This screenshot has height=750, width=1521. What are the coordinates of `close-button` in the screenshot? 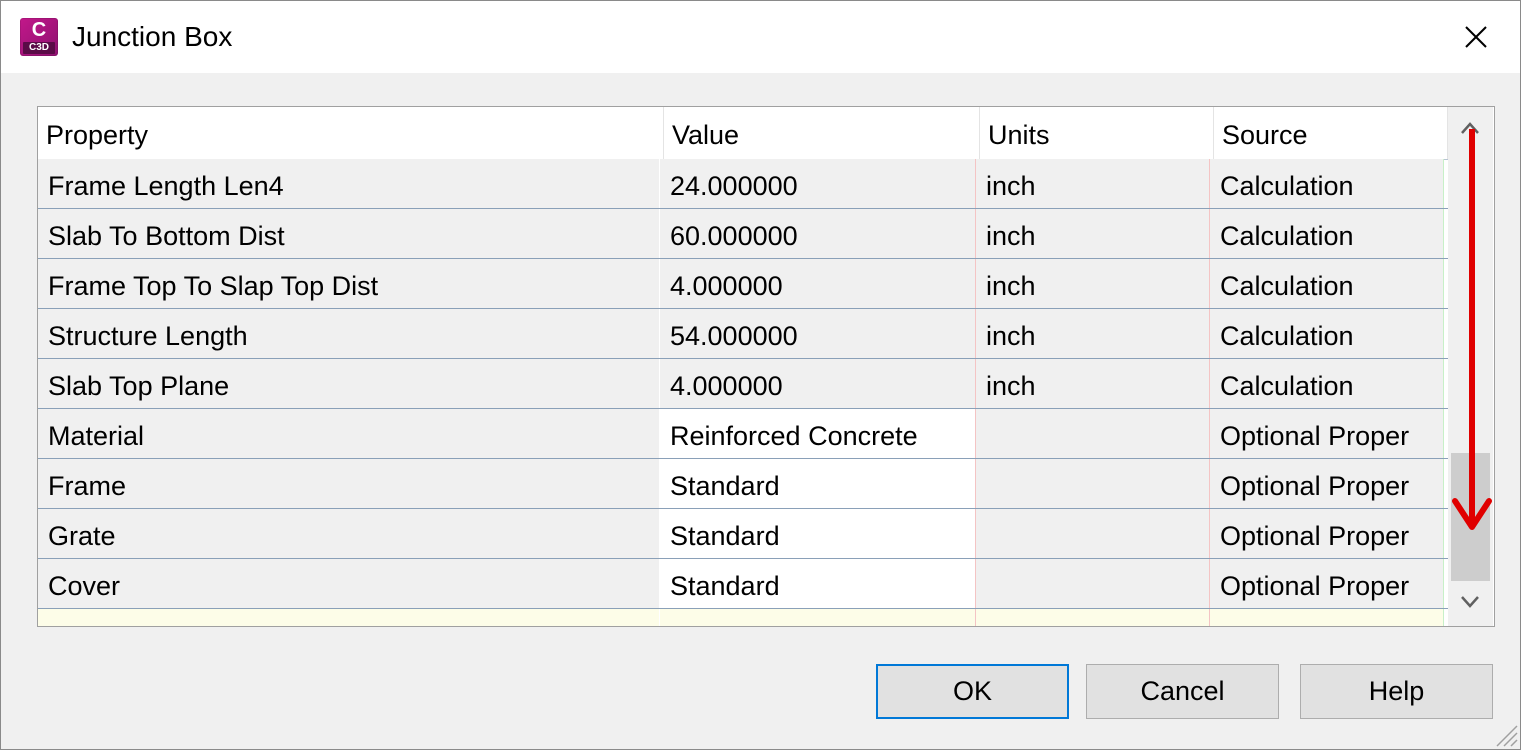 It's located at (1476, 37).